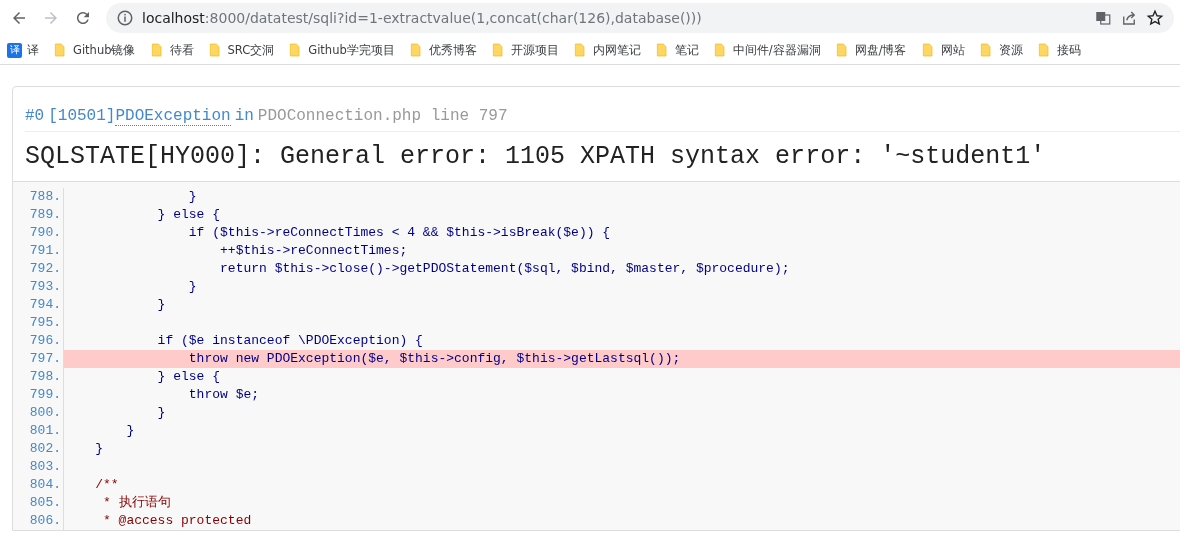  I want to click on bookmark: Github镜像, so click(94, 50).